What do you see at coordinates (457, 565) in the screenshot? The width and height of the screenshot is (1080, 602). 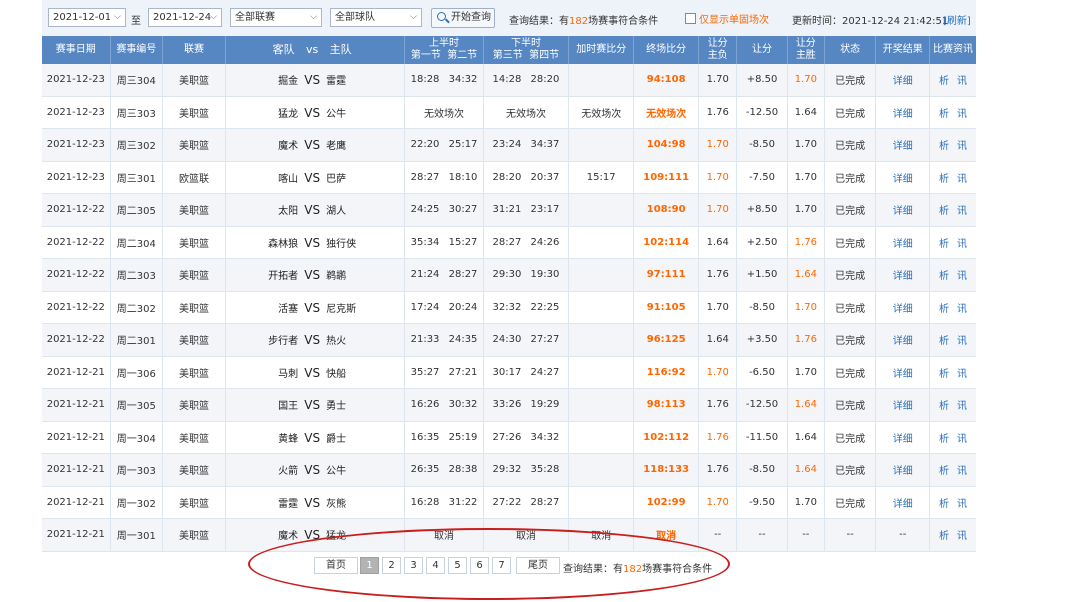 I see `page-5-button: 5` at bounding box center [457, 565].